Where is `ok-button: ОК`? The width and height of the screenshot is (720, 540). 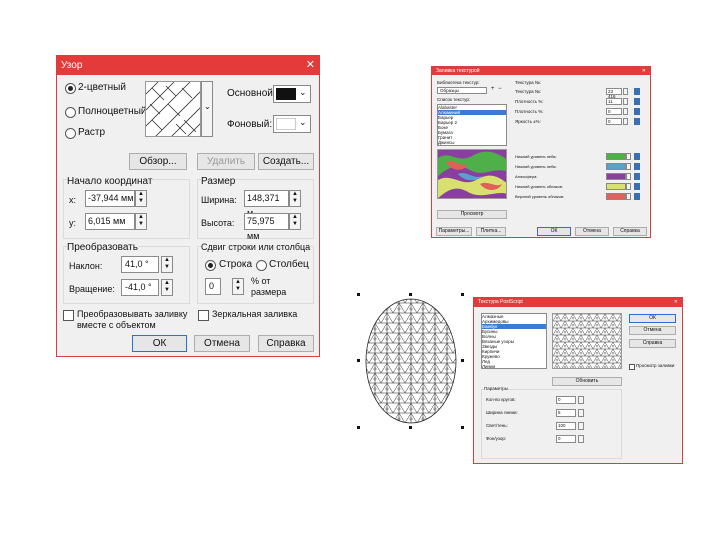 ok-button: ОК is located at coordinates (159, 343).